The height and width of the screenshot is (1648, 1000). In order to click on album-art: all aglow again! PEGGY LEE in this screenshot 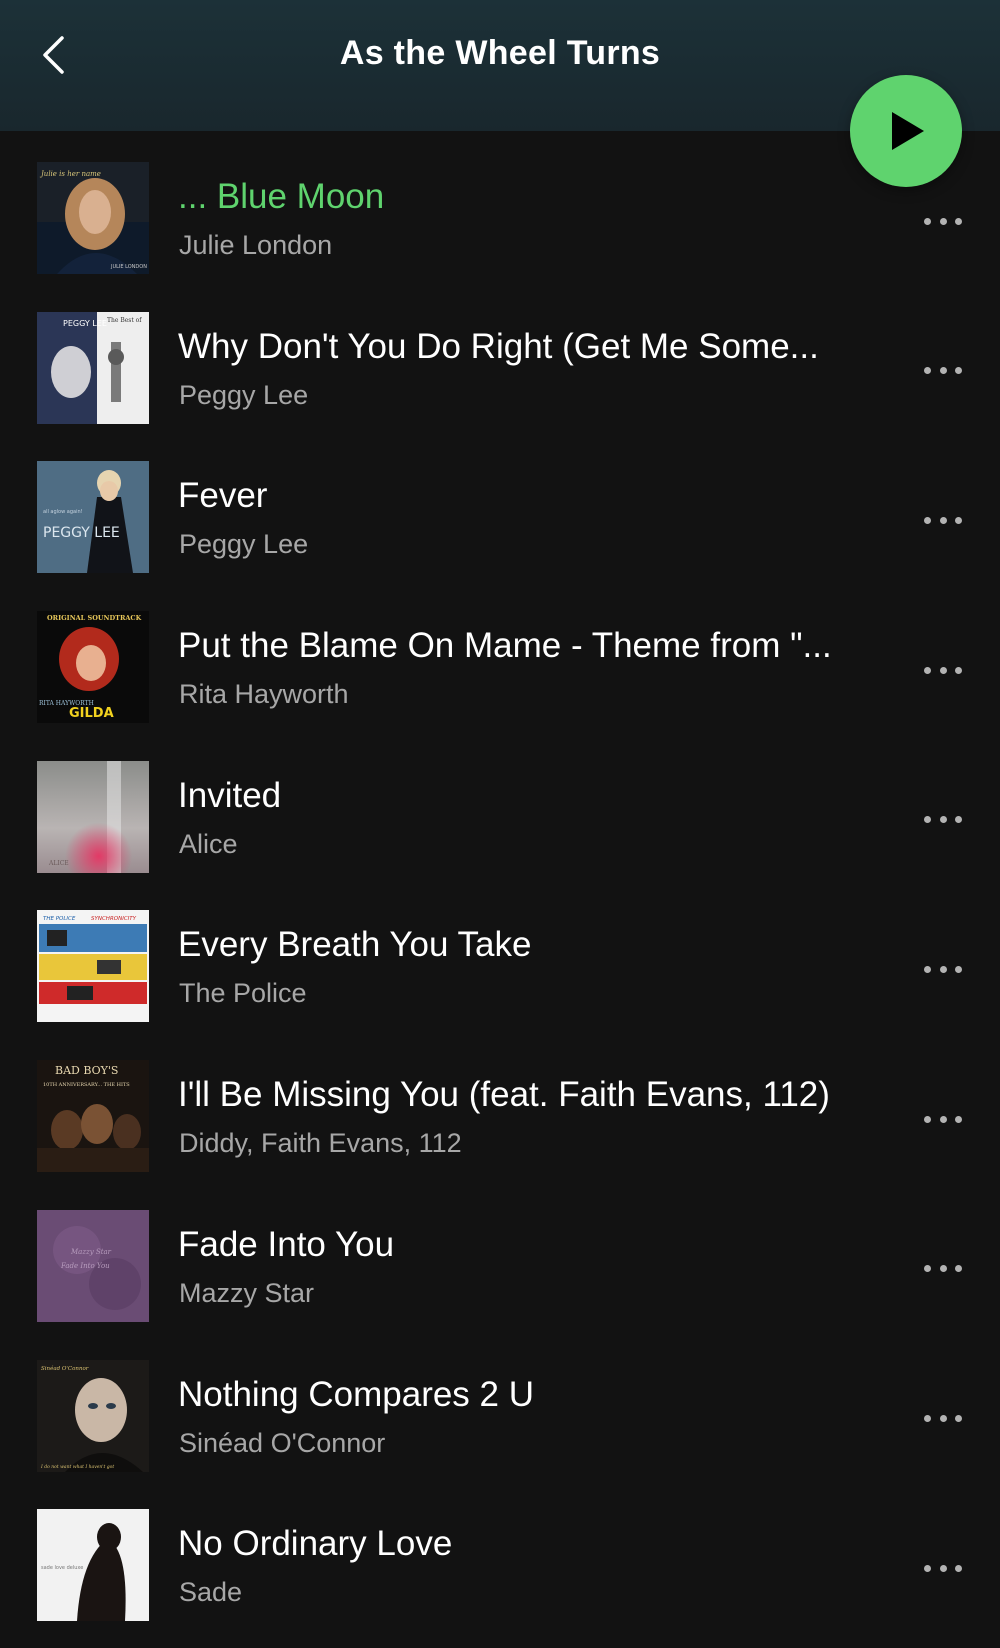, I will do `click(93, 517)`.